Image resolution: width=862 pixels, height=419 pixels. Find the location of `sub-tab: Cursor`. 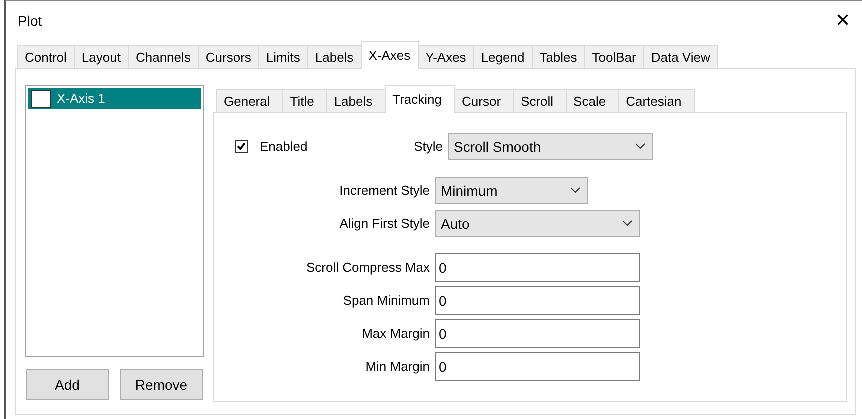

sub-tab: Cursor is located at coordinates (484, 101).